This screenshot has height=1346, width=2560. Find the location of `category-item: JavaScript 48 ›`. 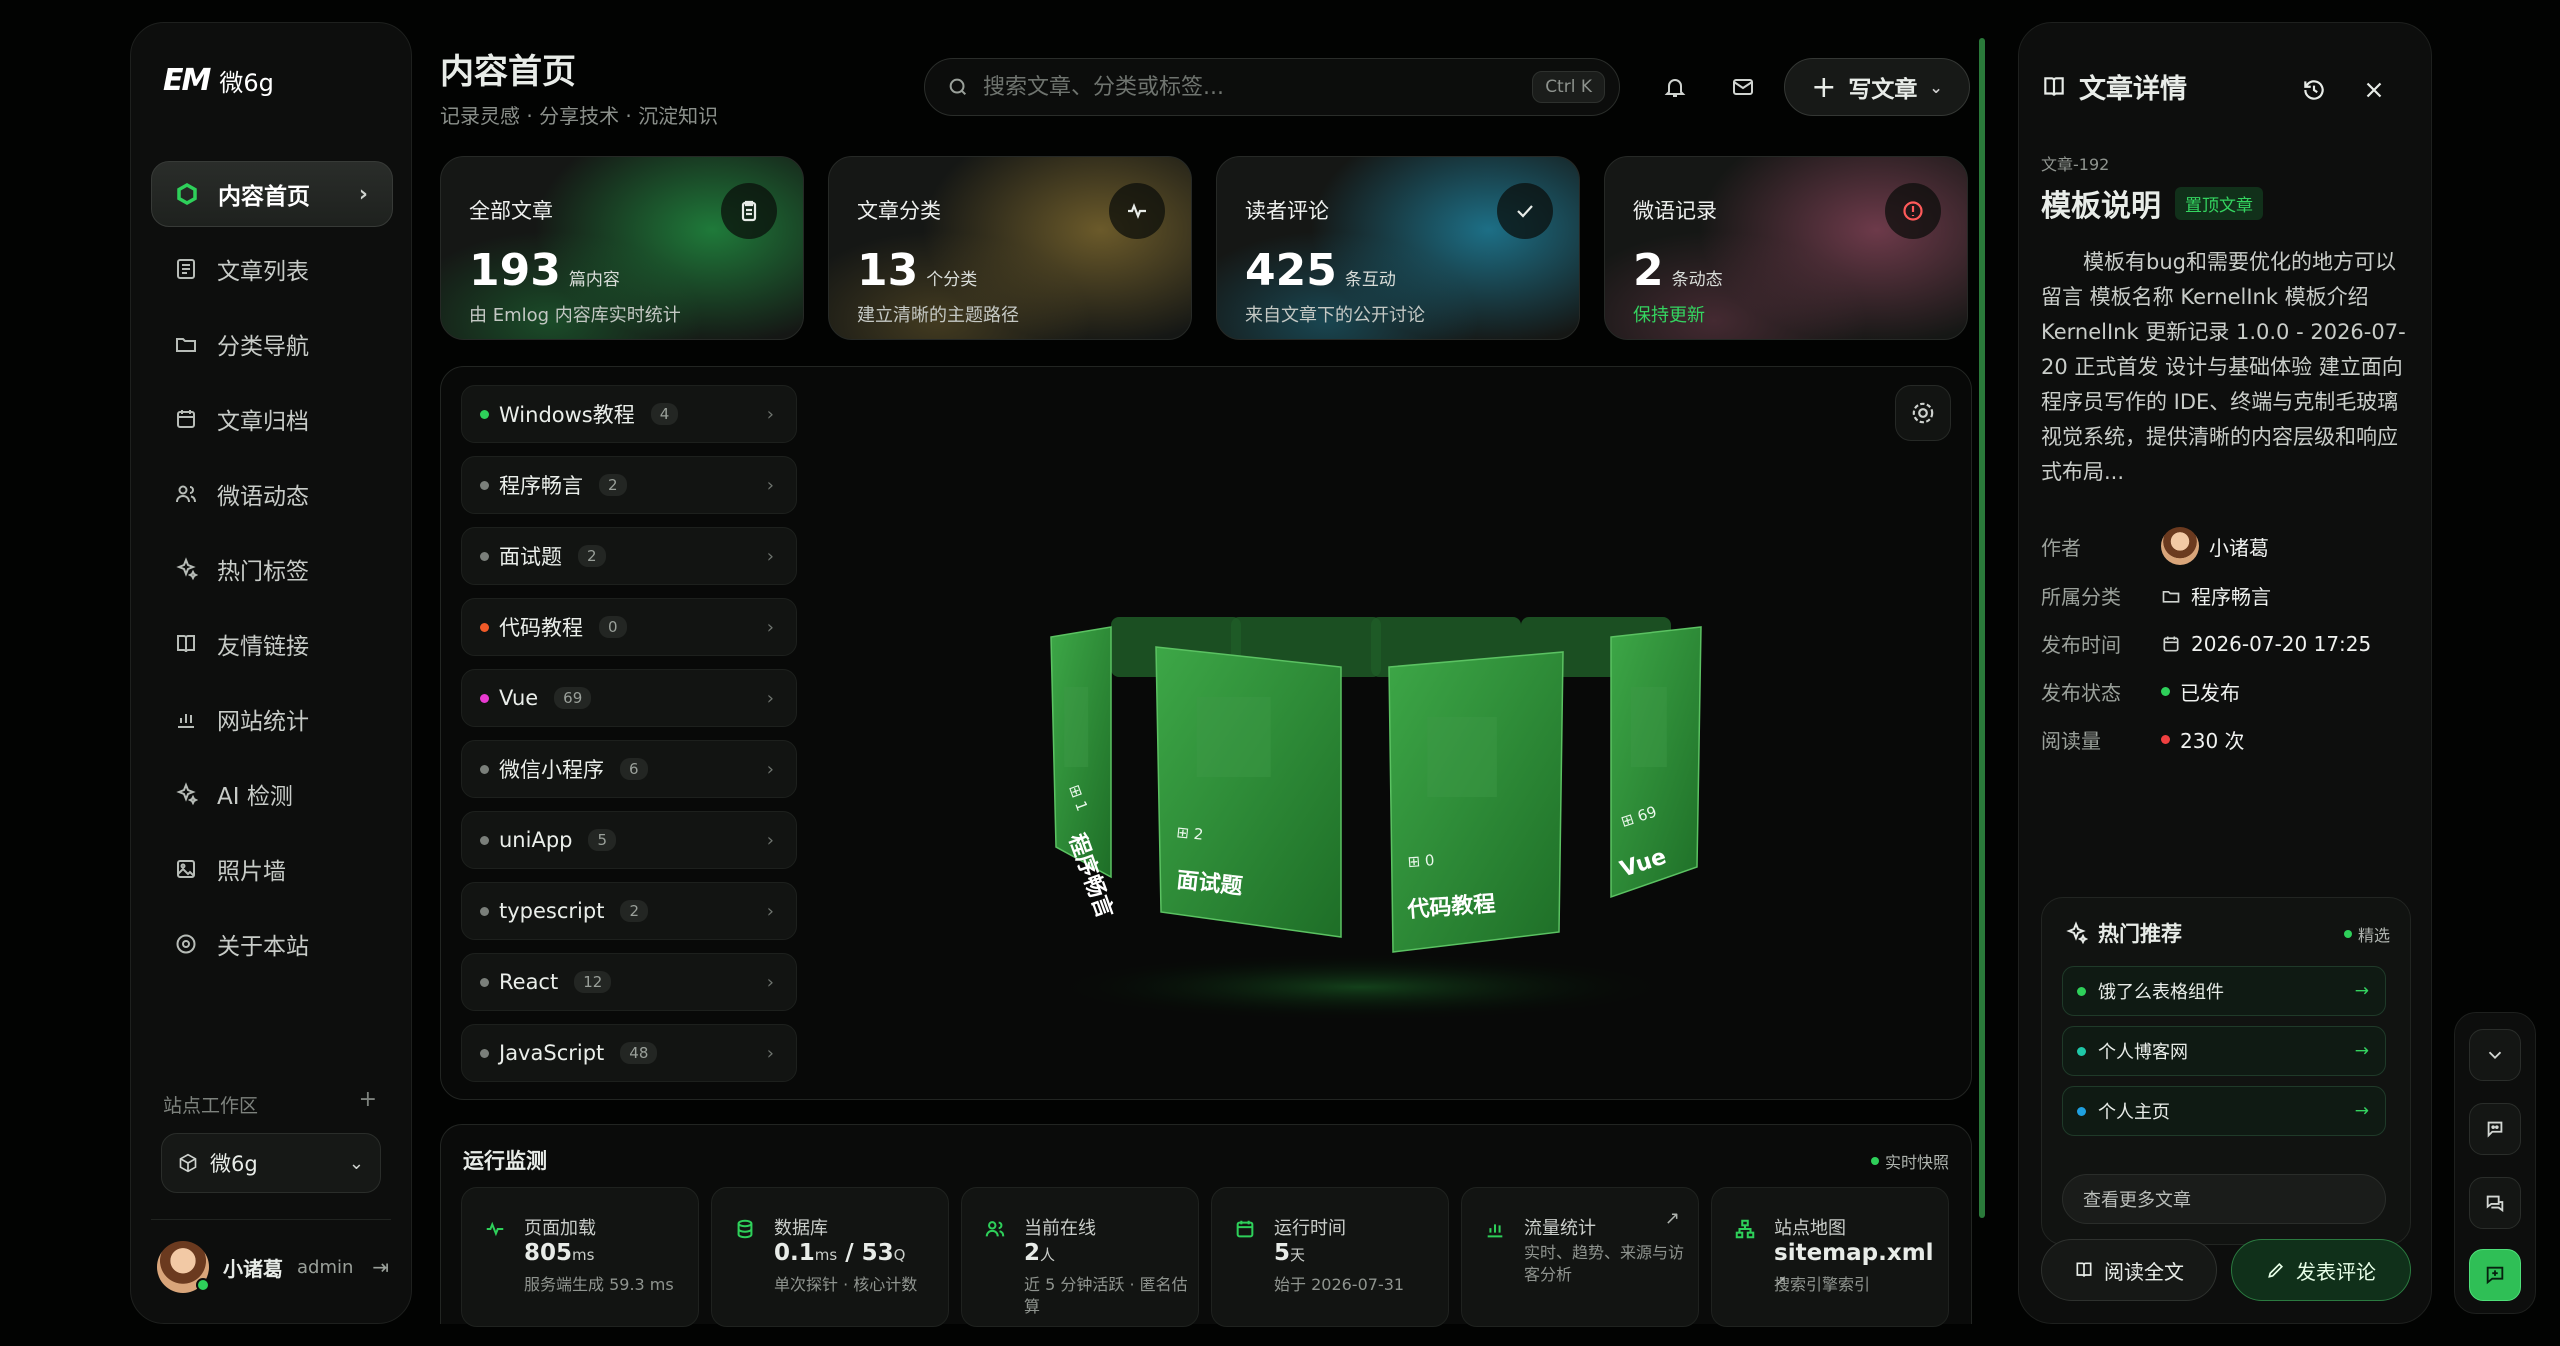

category-item: JavaScript 48 › is located at coordinates (629, 1053).